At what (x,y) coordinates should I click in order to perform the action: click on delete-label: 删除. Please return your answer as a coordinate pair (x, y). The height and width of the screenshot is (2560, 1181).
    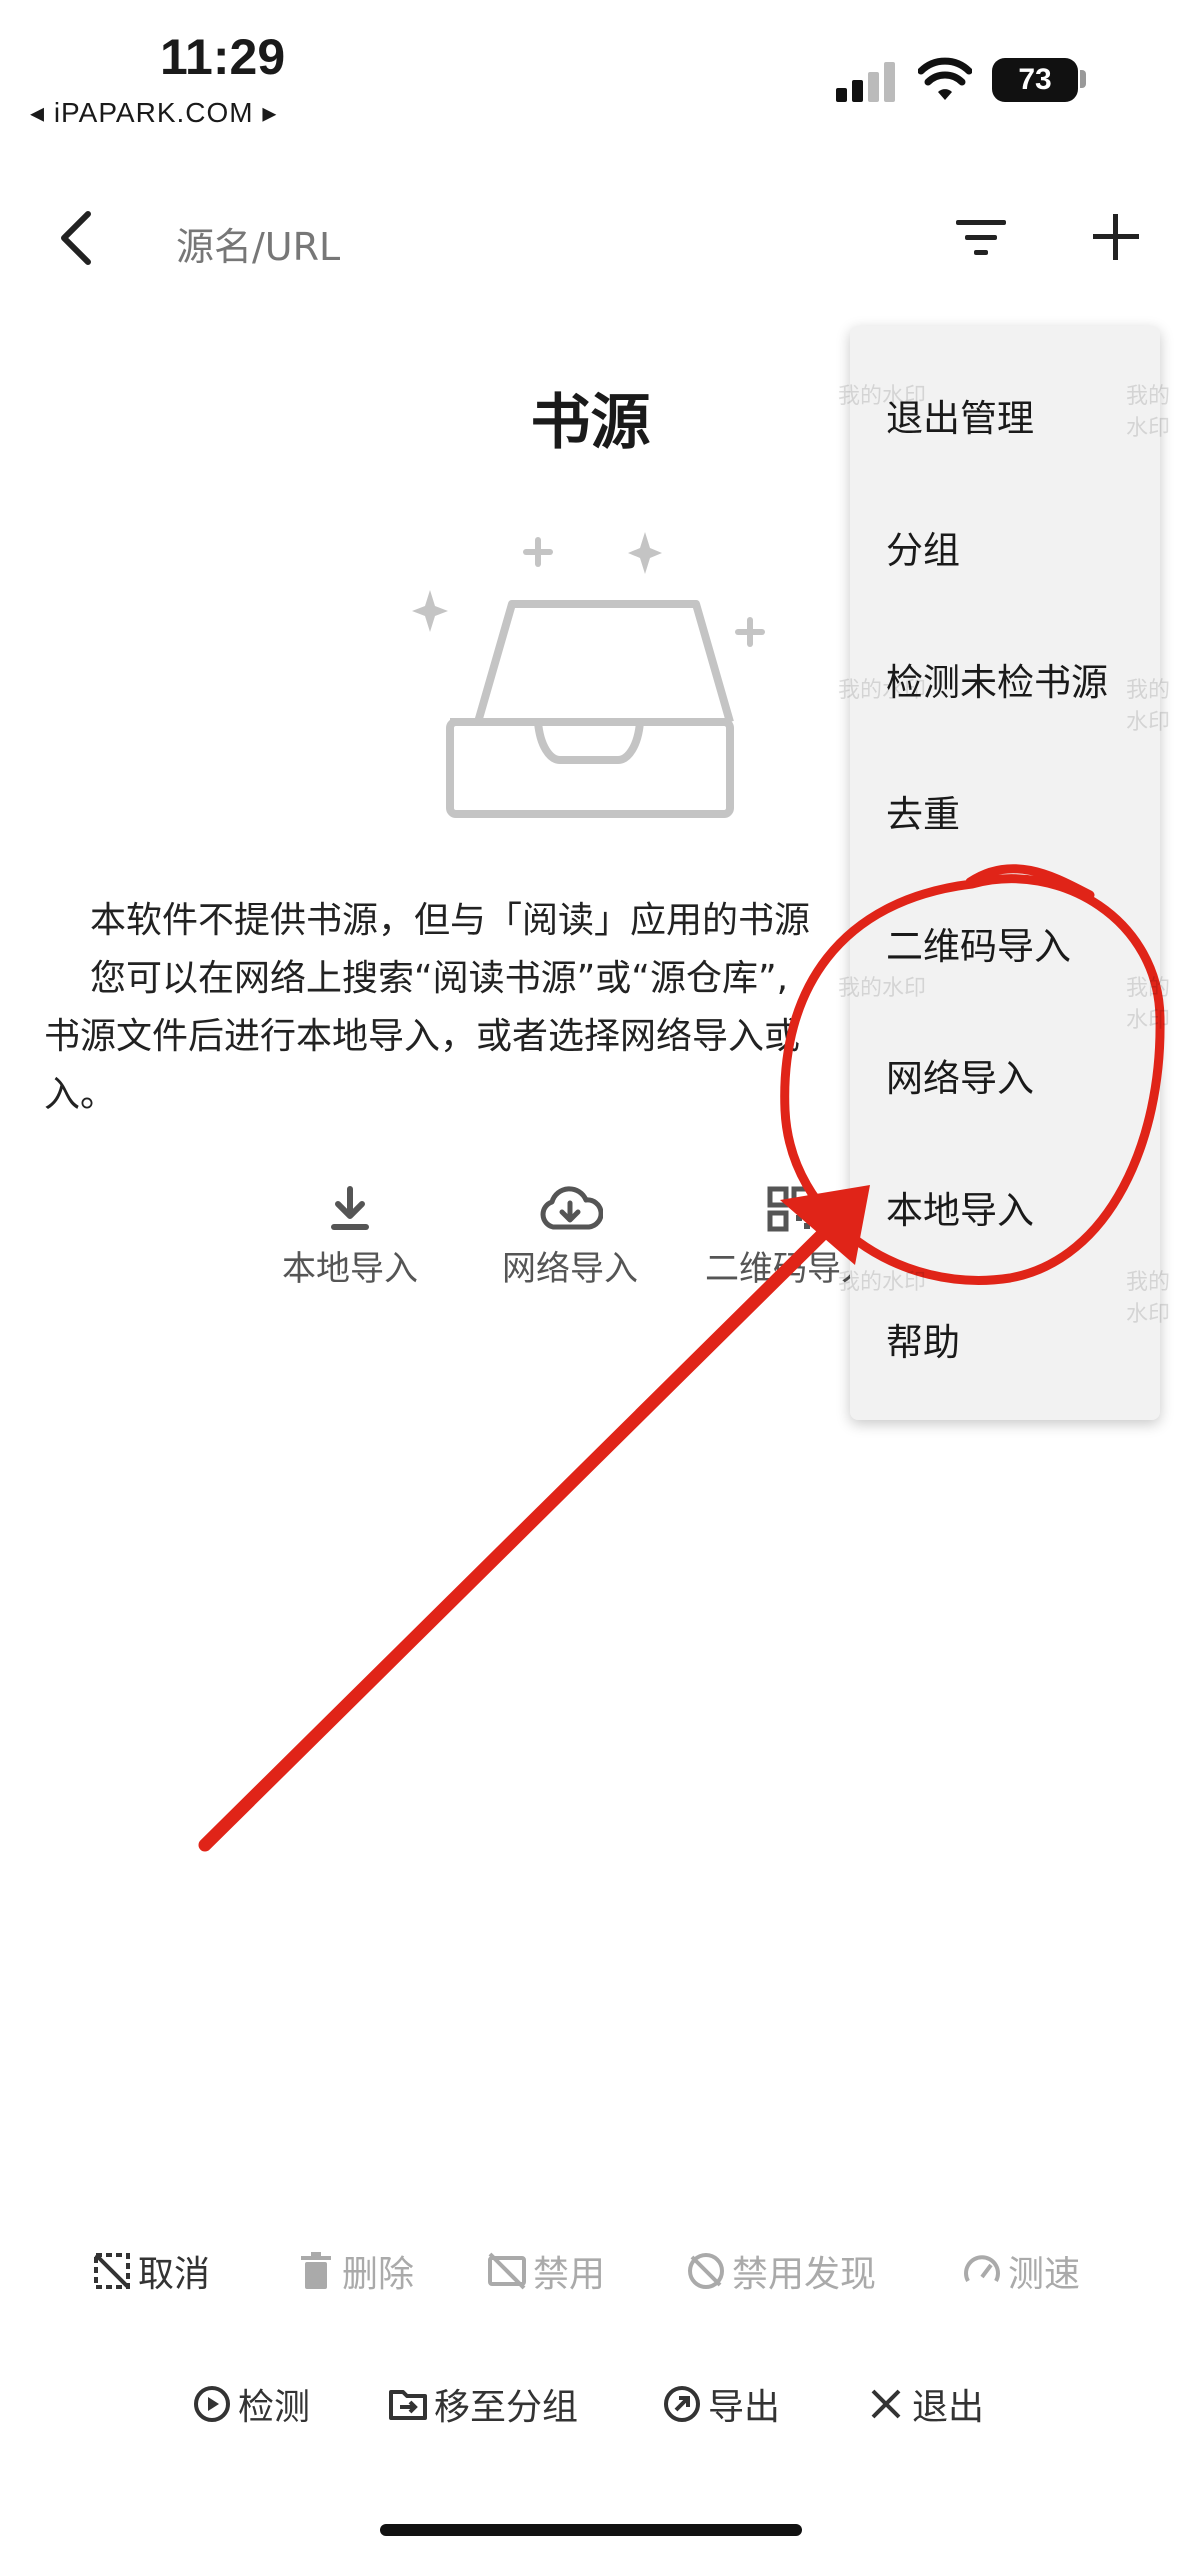
    Looking at the image, I should click on (378, 2274).